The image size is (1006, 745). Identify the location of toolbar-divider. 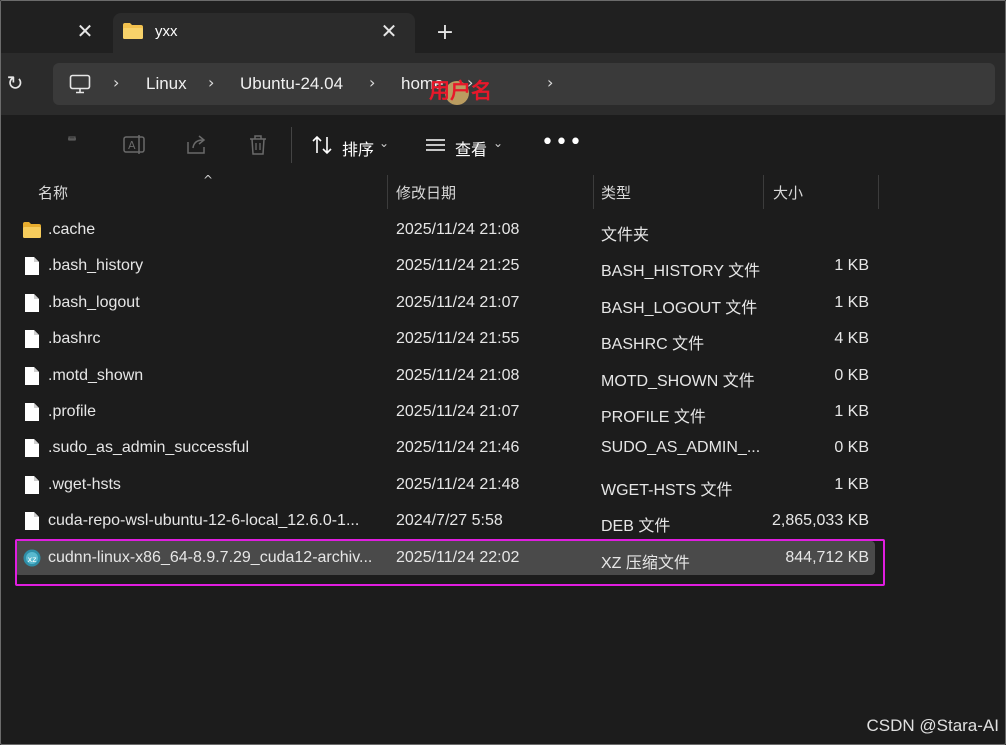
(291, 145).